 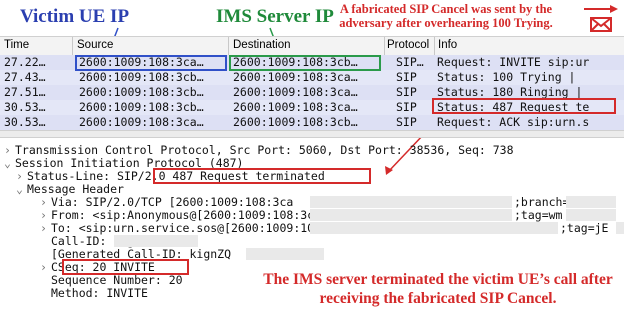 What do you see at coordinates (262, 176) in the screenshot?
I see `status-line-highlight` at bounding box center [262, 176].